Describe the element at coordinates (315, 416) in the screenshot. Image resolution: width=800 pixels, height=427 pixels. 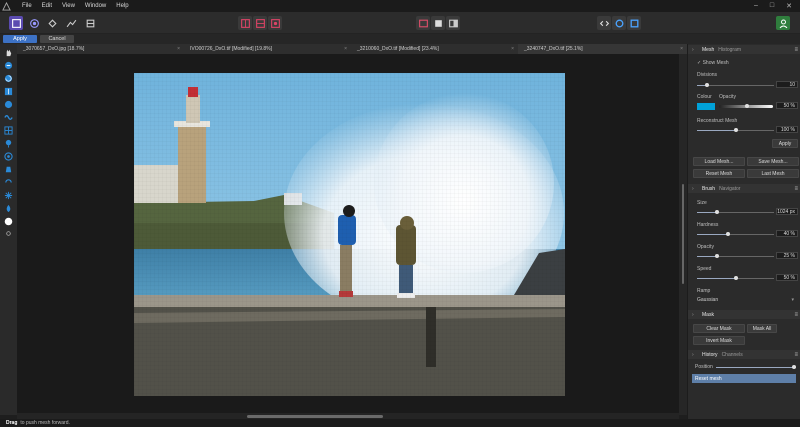
I see `horizontal-scroll-thumb` at that location.